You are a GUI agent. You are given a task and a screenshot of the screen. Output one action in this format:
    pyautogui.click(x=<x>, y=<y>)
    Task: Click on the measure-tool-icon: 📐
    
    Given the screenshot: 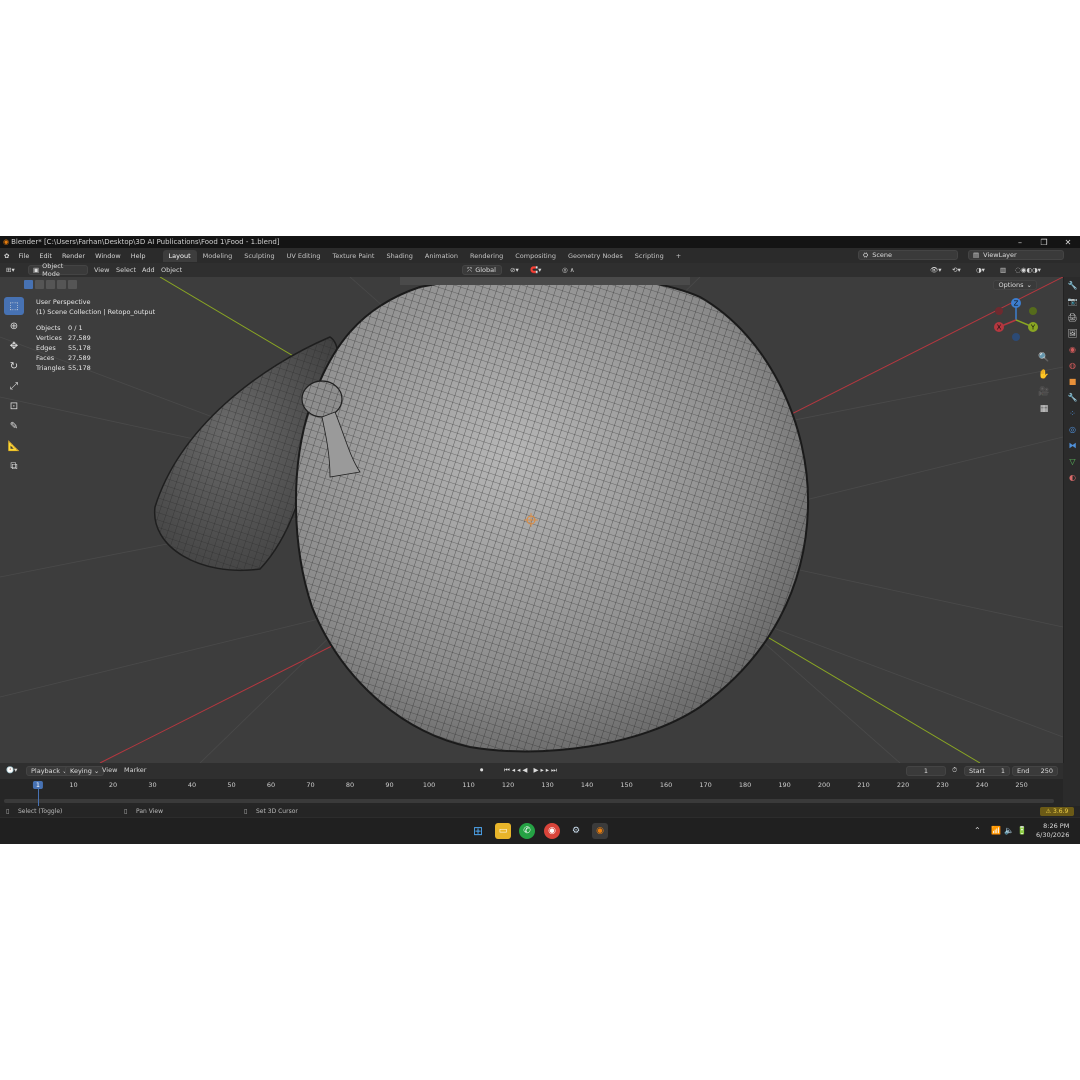 What is the action you would take?
    pyautogui.click(x=14, y=446)
    